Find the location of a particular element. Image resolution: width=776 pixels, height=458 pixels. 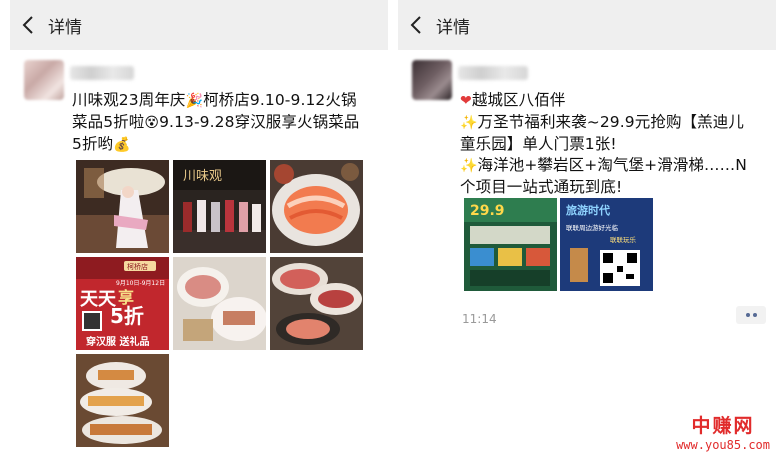

photo-travel-qr-poster: 旅游时代 联联周边游好光临 联联玩乐 is located at coordinates (606, 244).